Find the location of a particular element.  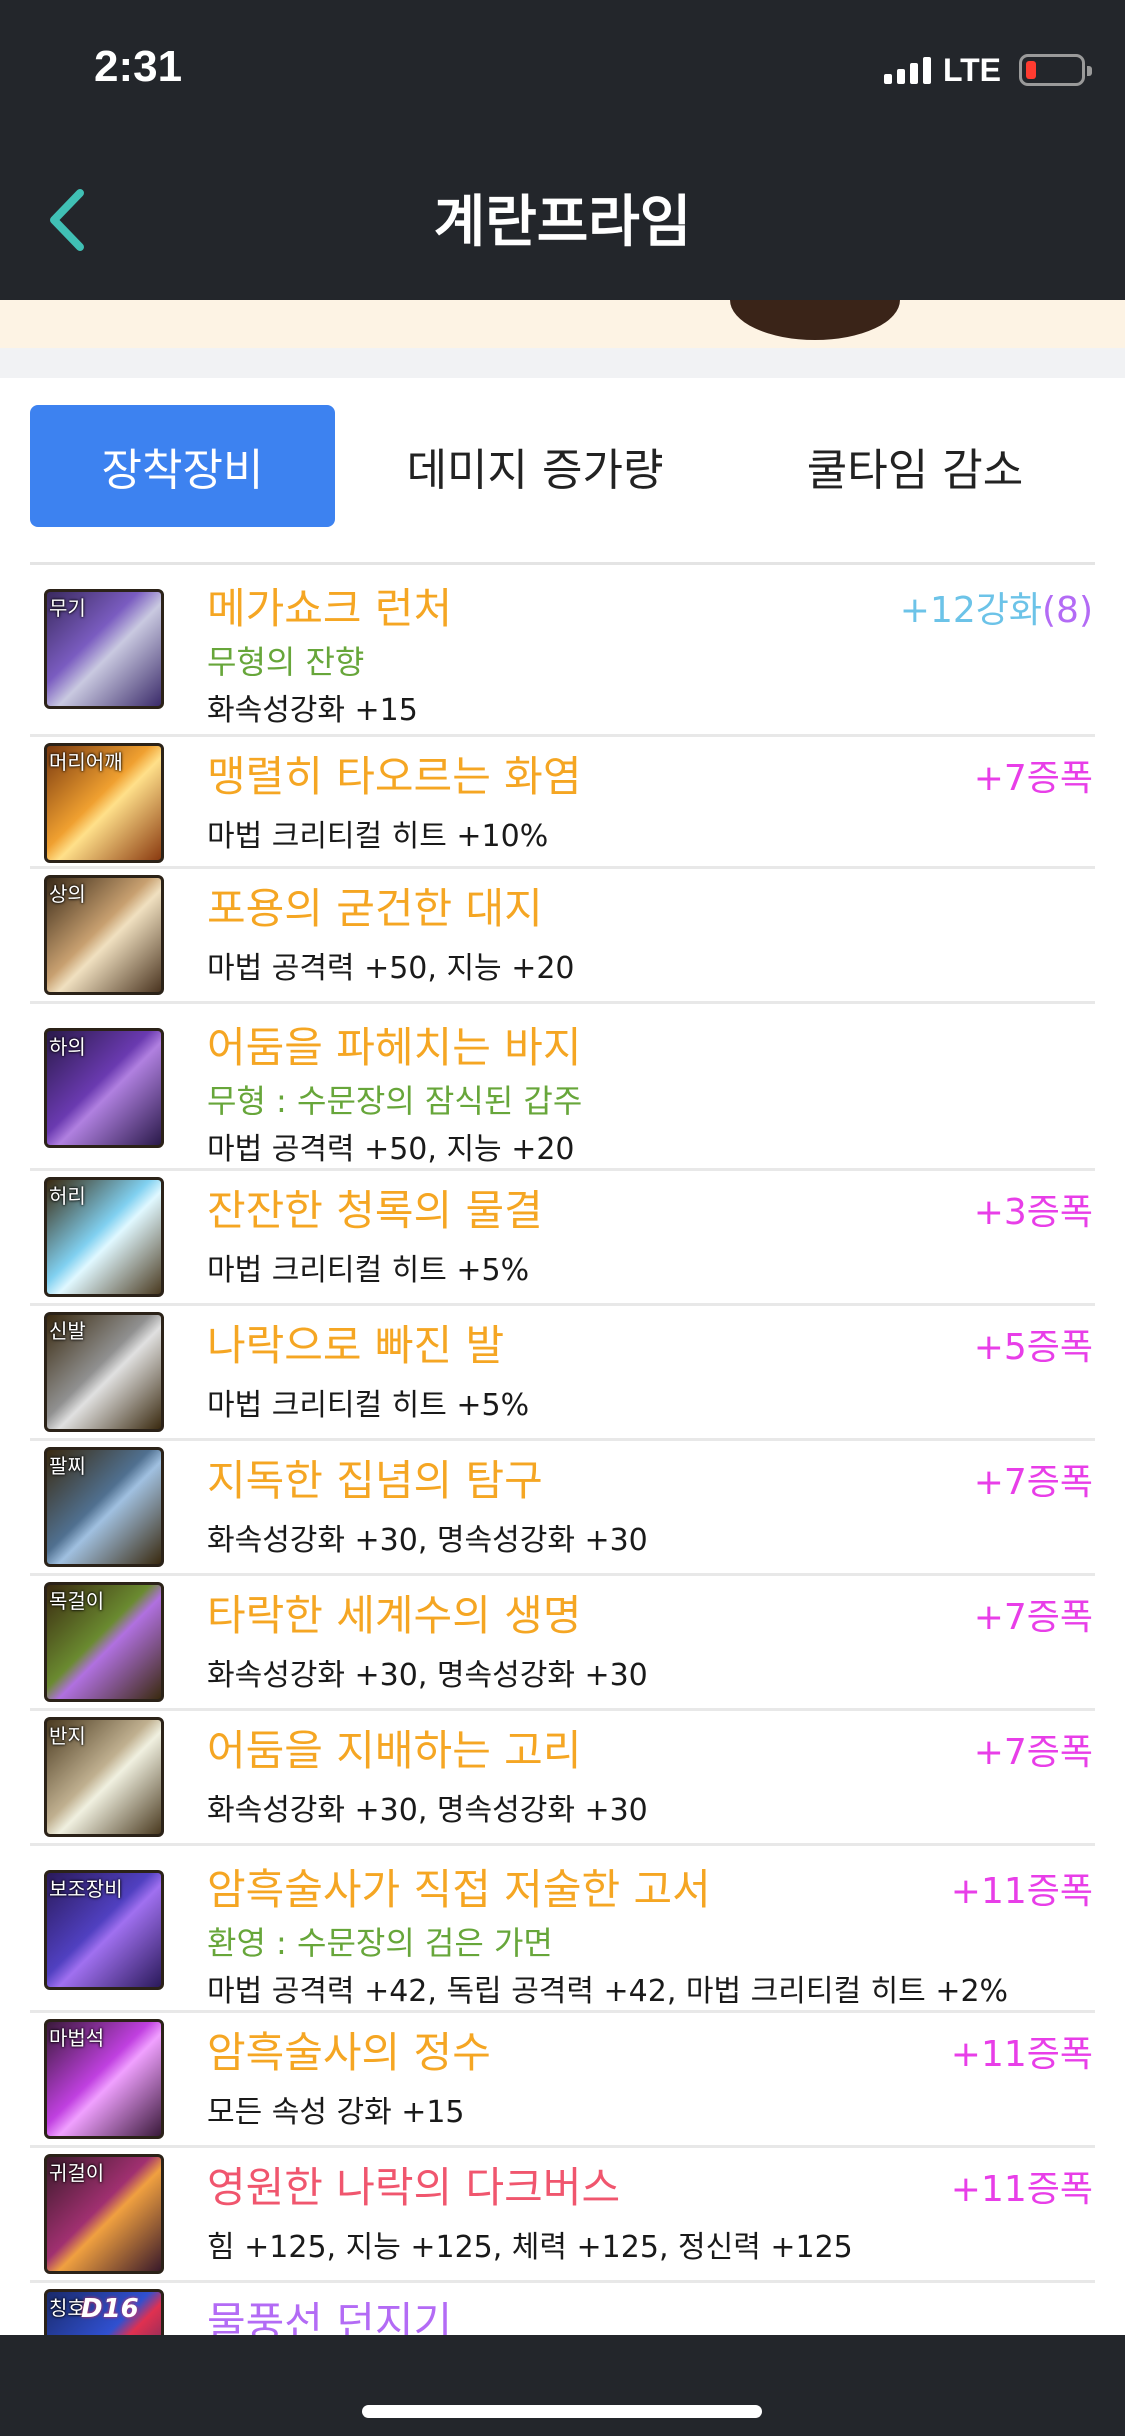

slot-label: 하의 is located at coordinates (67, 1047).